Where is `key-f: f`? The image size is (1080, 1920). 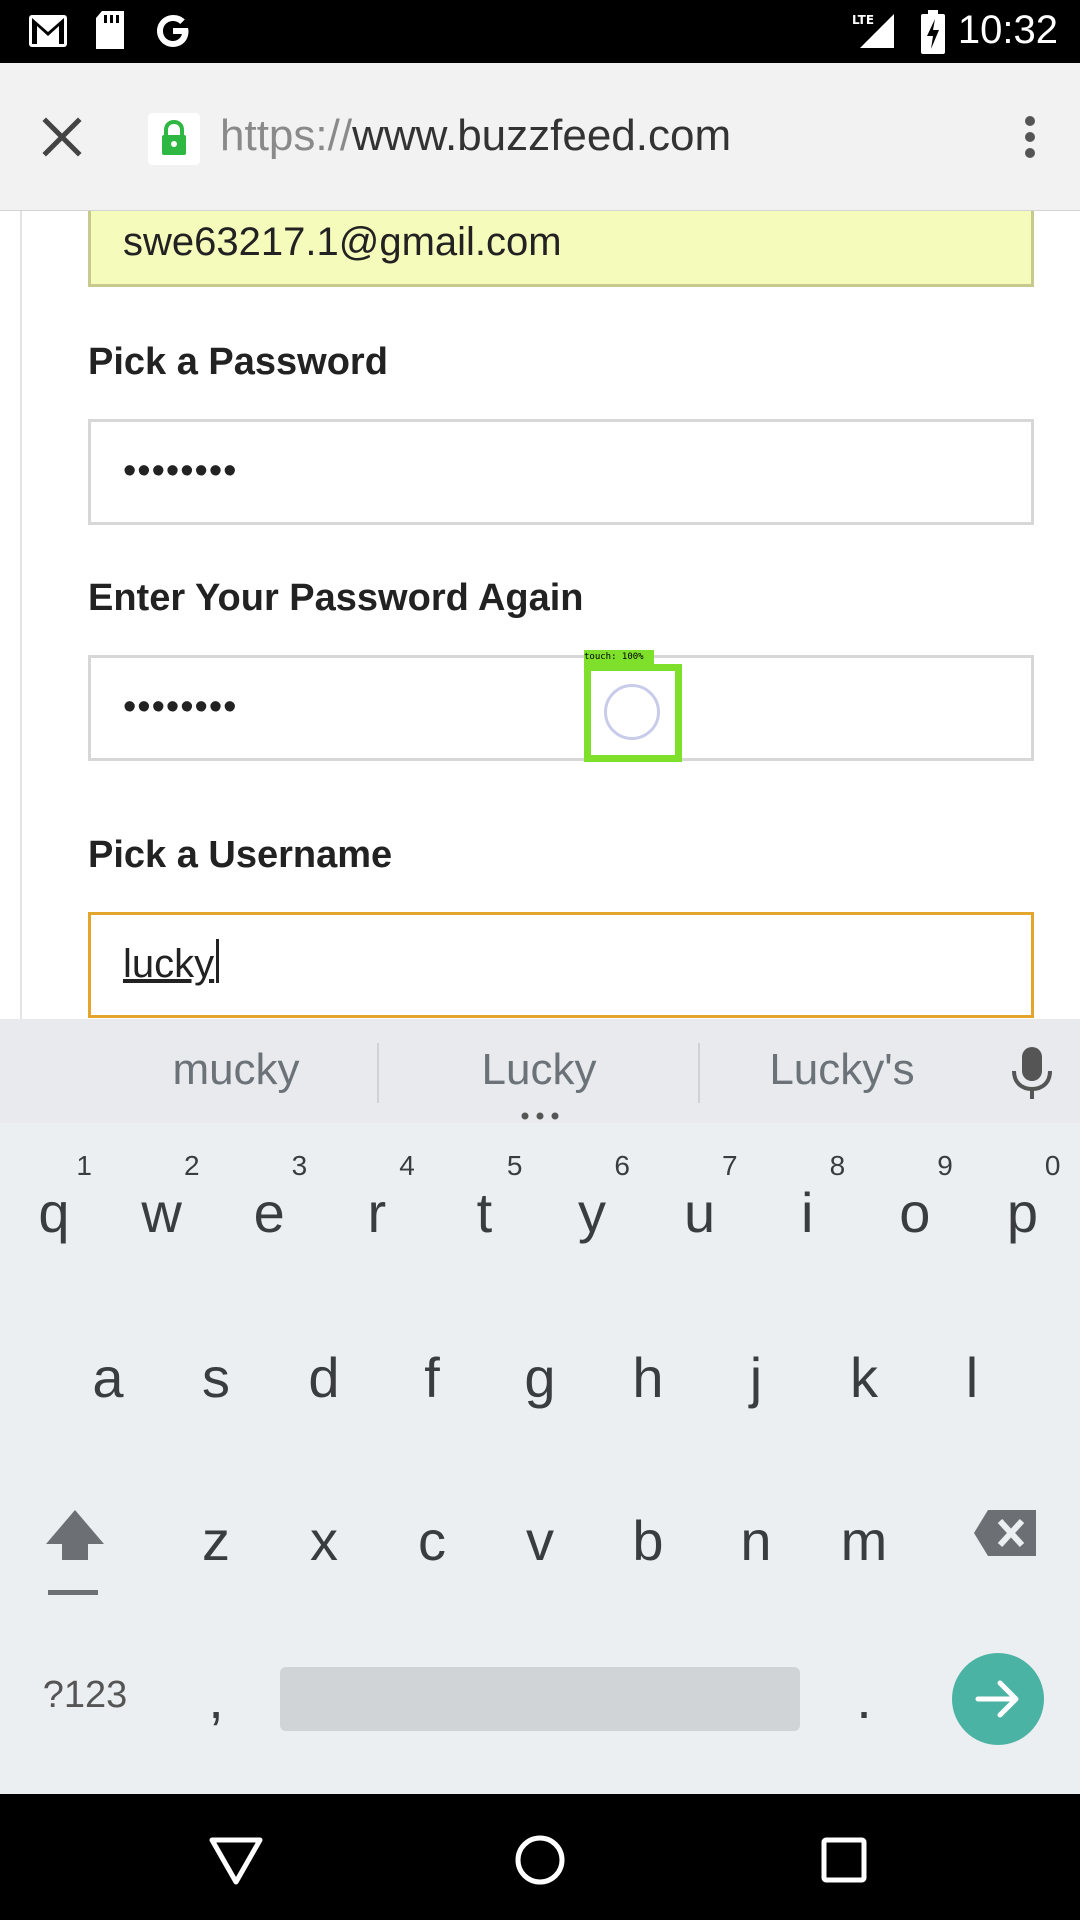
key-f: f is located at coordinates (432, 1380).